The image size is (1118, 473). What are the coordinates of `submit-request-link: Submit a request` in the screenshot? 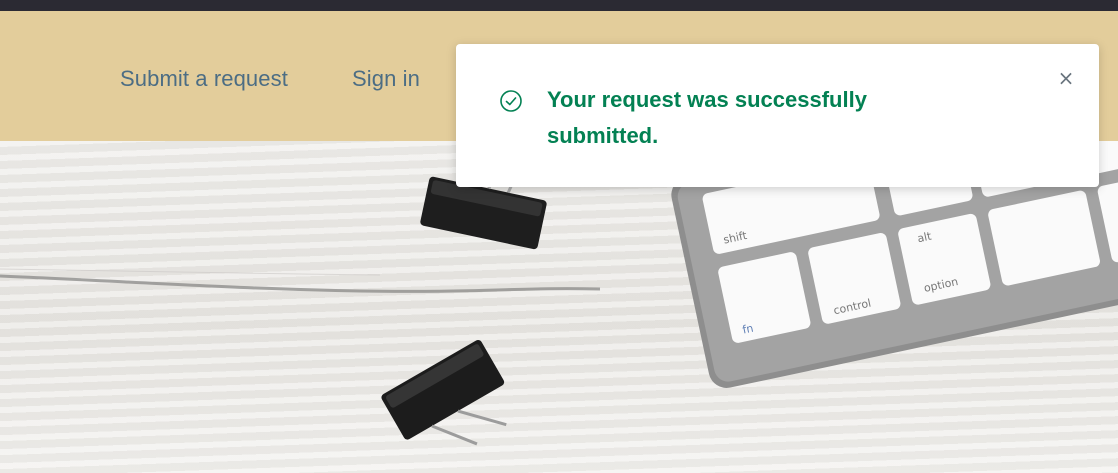 It's located at (204, 79).